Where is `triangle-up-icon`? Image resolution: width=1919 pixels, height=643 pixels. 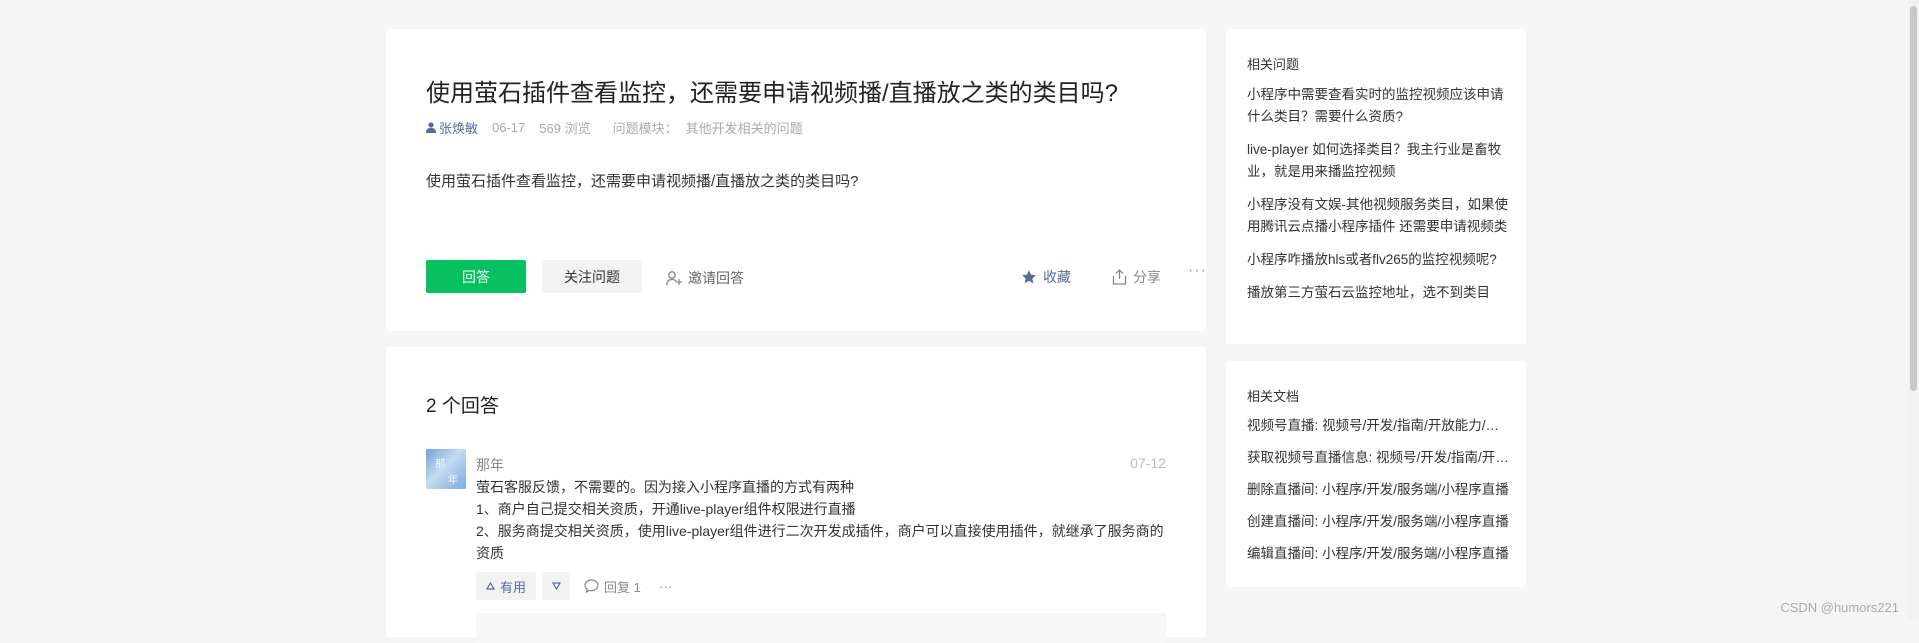 triangle-up-icon is located at coordinates (490, 586).